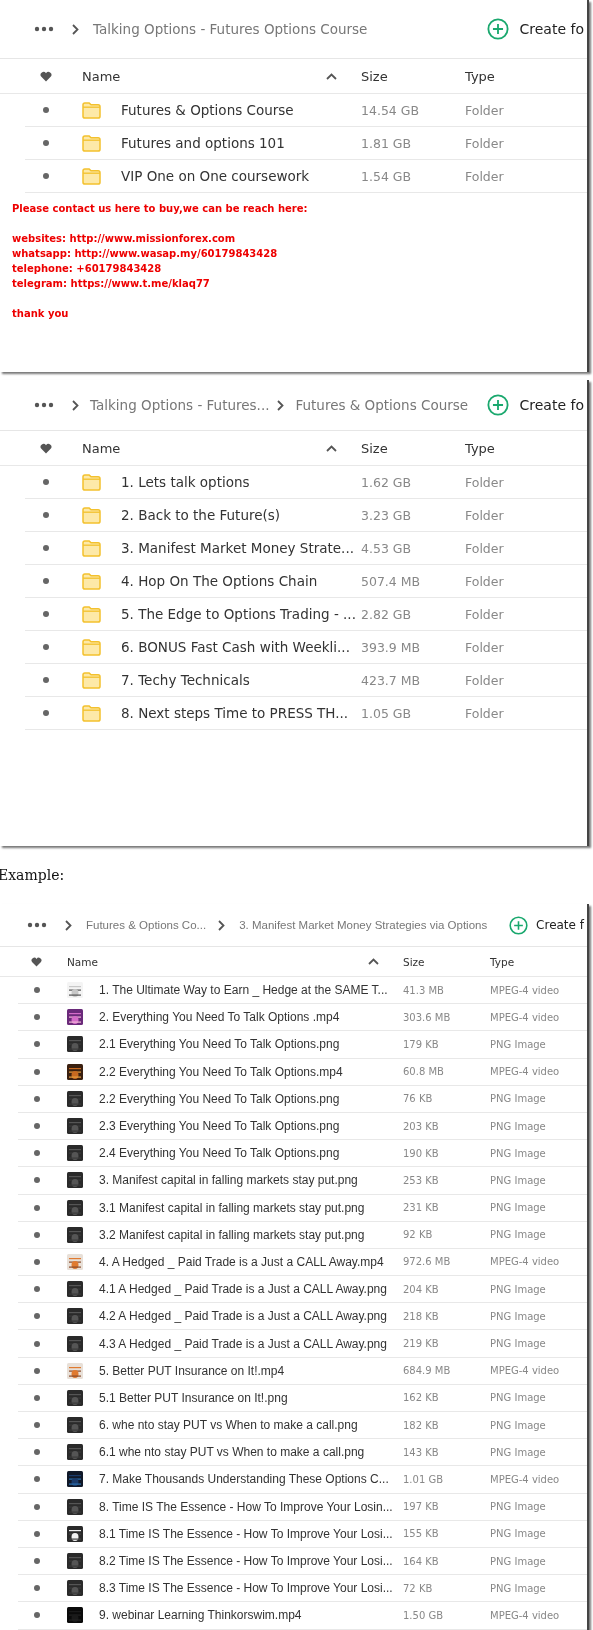 The image size is (593, 1630). Describe the element at coordinates (251, 1126) in the screenshot. I see `file-name: 2.3 Everything You Need To Talk Options.png` at that location.